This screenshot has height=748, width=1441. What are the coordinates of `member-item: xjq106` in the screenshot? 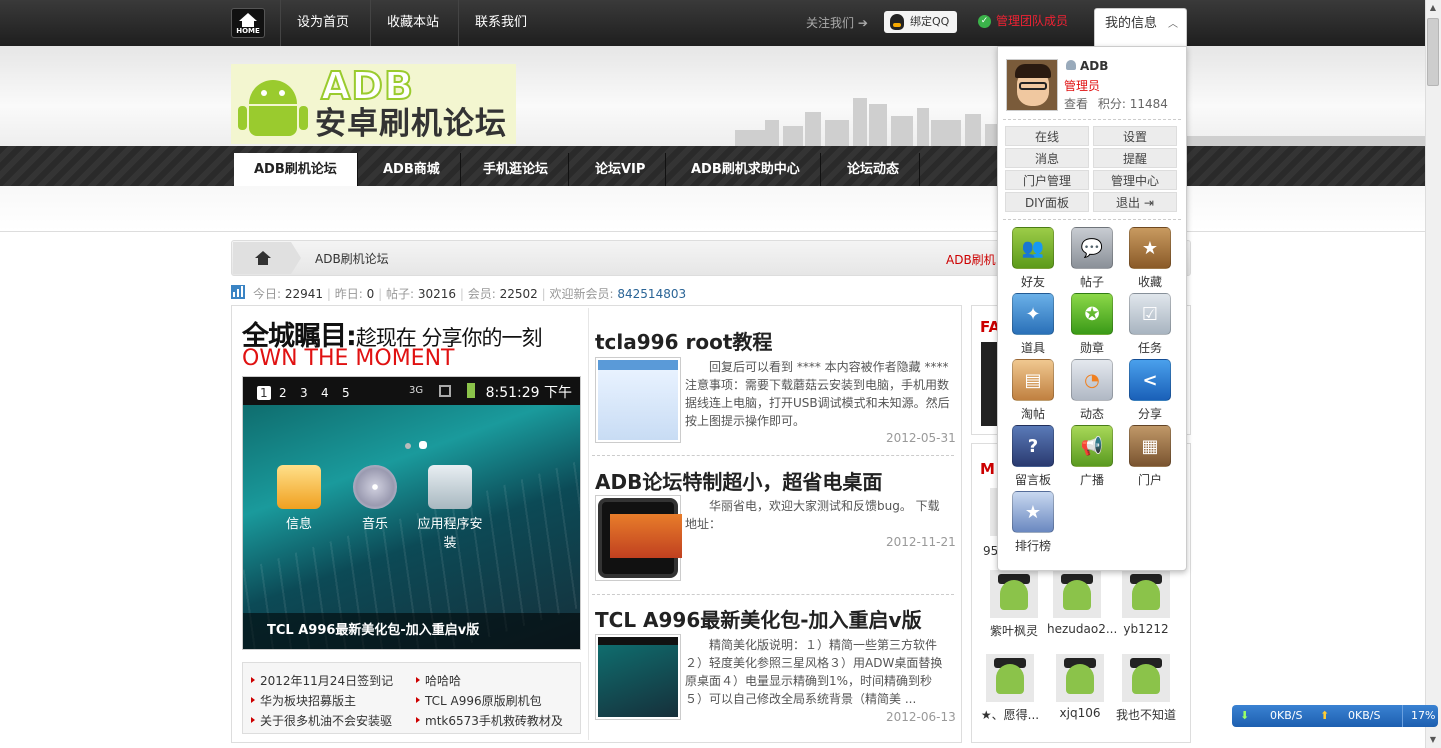 It's located at (1080, 687).